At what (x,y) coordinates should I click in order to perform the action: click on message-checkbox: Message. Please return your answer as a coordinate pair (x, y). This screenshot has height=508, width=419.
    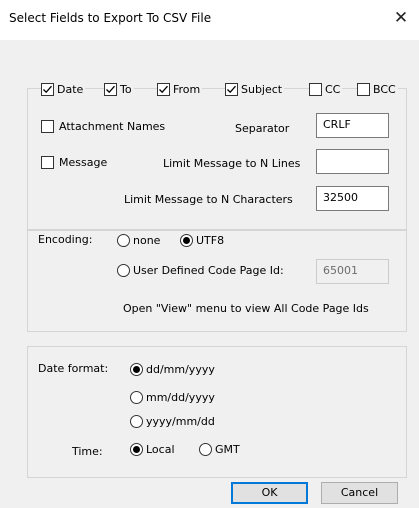
    Looking at the image, I should click on (74, 162).